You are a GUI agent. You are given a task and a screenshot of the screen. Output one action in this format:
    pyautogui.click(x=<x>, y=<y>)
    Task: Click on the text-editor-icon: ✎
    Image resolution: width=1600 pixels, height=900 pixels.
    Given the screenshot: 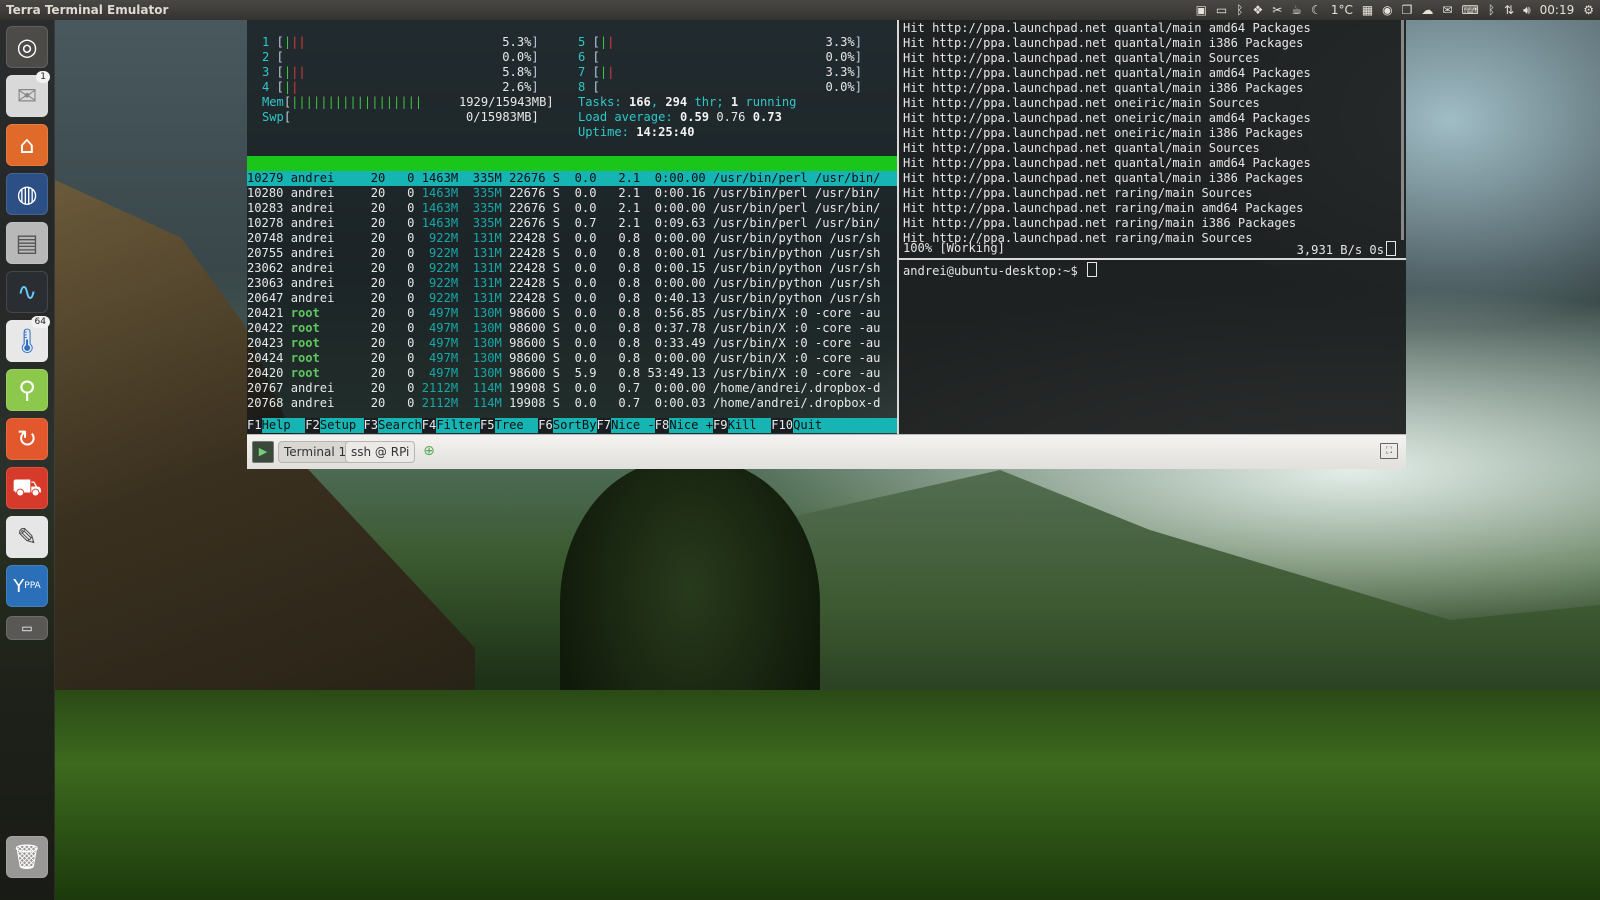 What is the action you would take?
    pyautogui.click(x=27, y=537)
    